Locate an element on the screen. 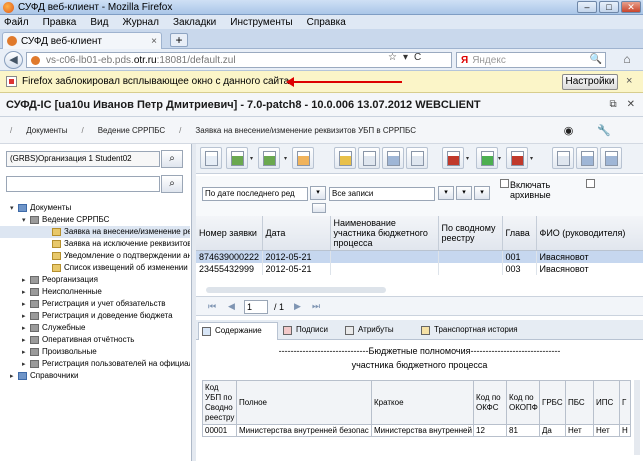 This screenshot has width=643, height=461. menu-file: Файл is located at coordinates (16, 22).